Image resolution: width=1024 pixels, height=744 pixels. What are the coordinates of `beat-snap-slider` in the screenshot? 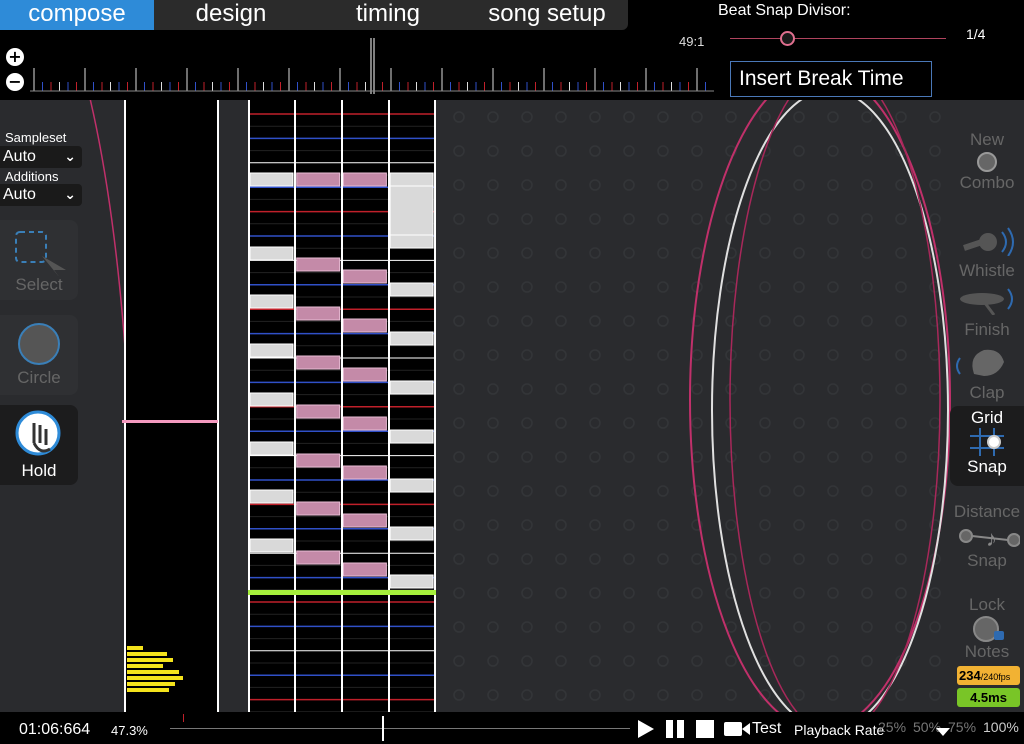 It's located at (838, 38).